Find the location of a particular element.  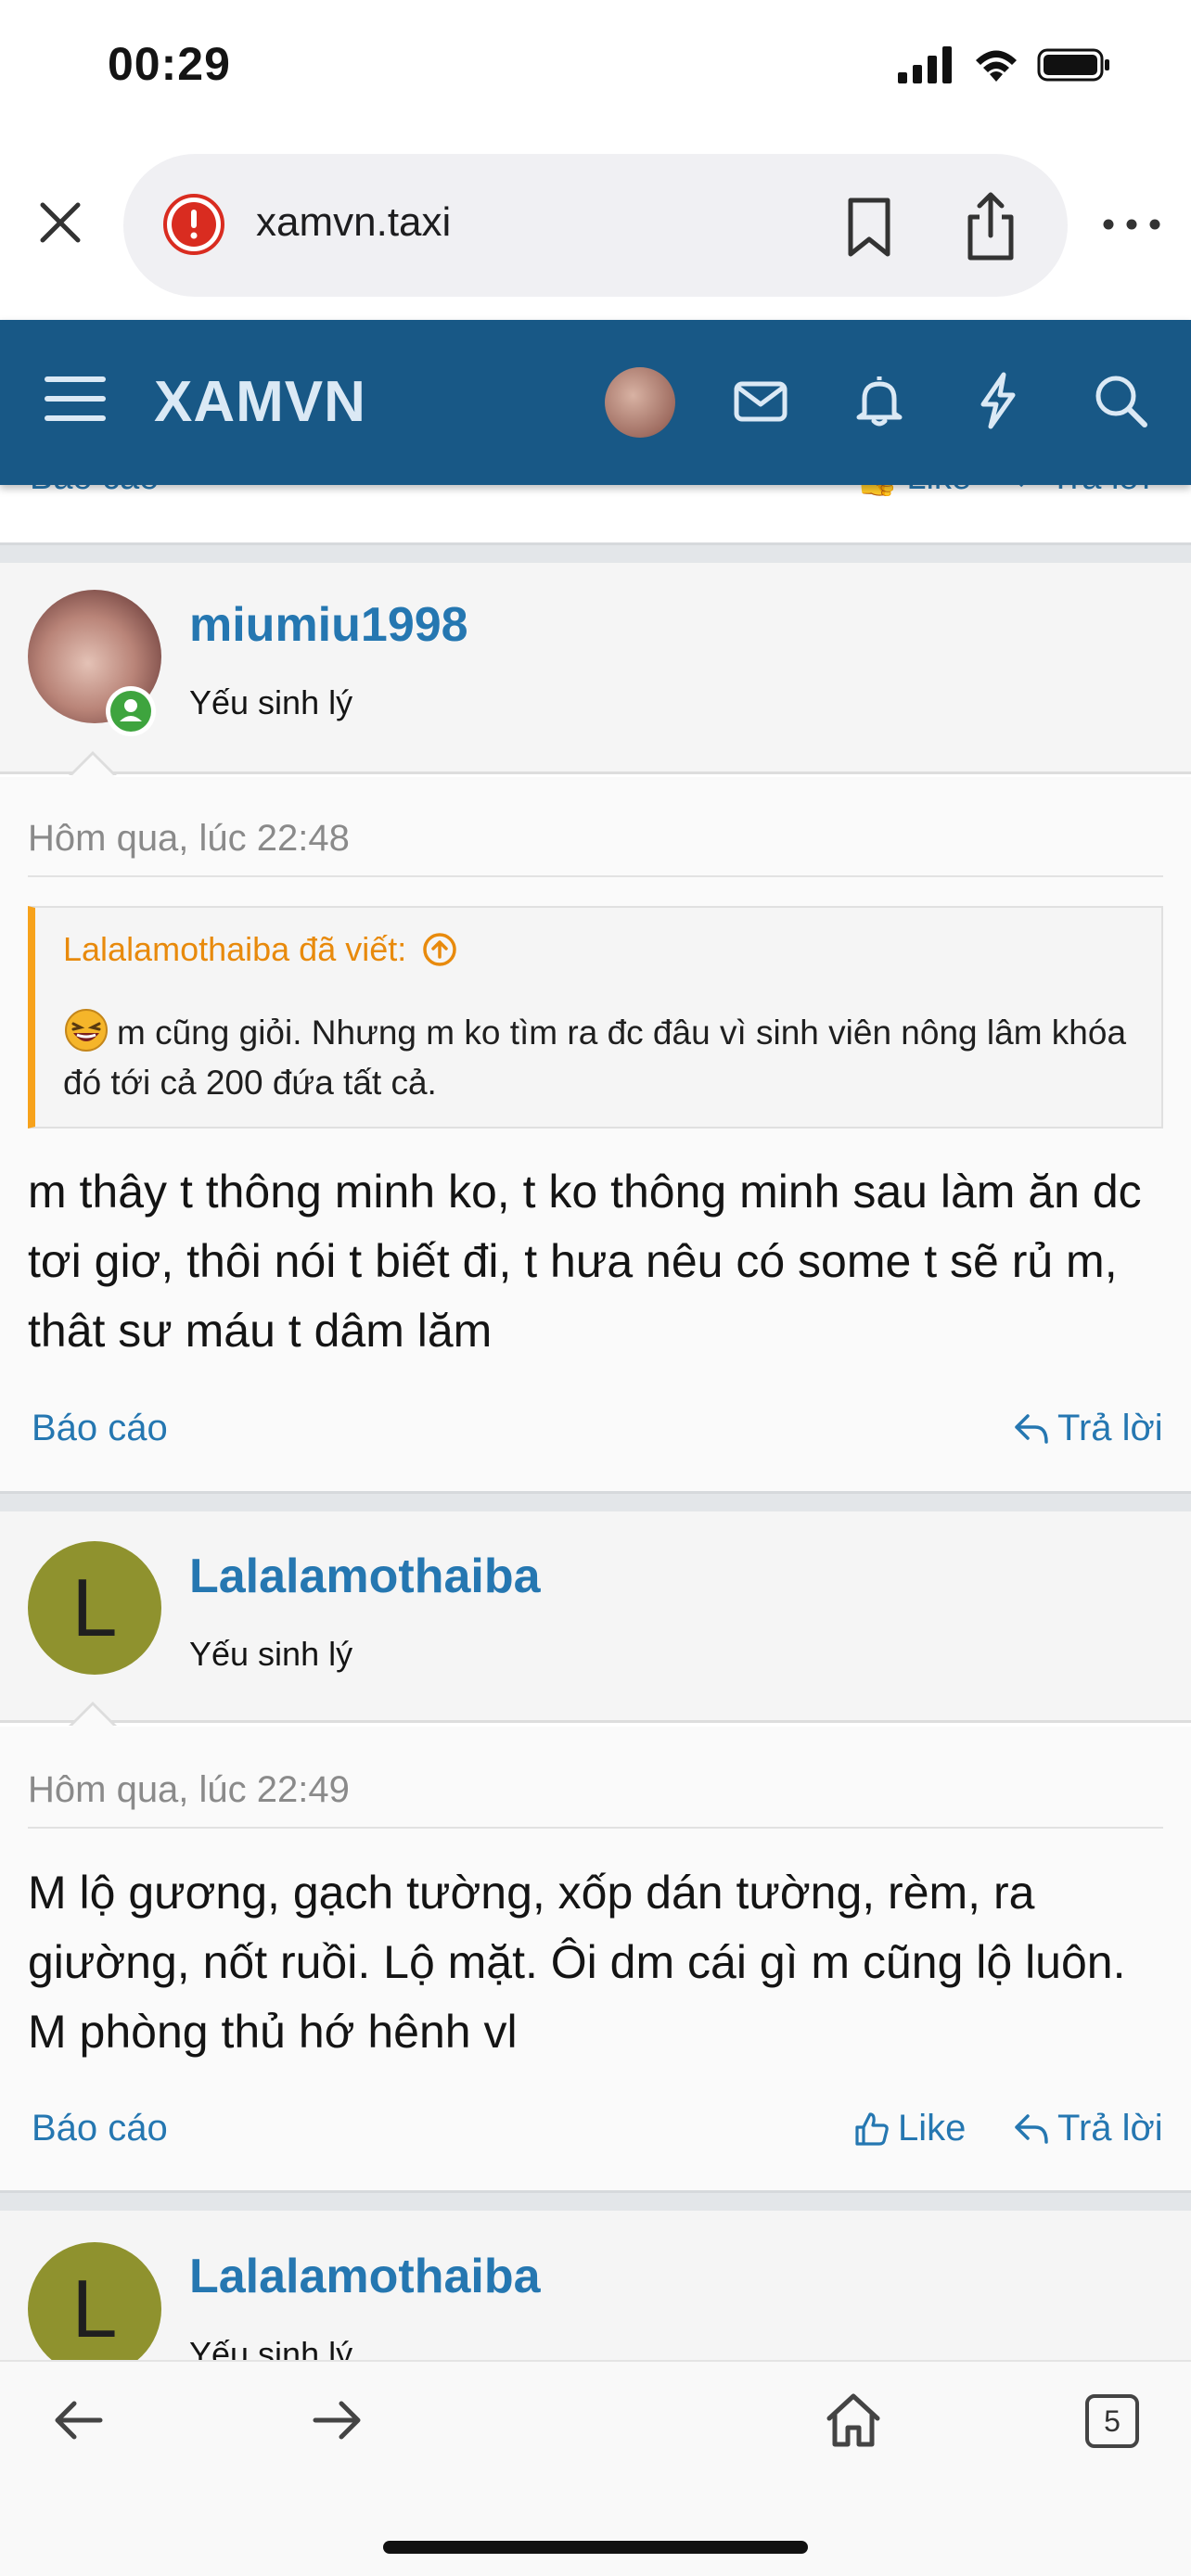

quote-author: Lalalamothaiba đã viết: is located at coordinates (260, 950).